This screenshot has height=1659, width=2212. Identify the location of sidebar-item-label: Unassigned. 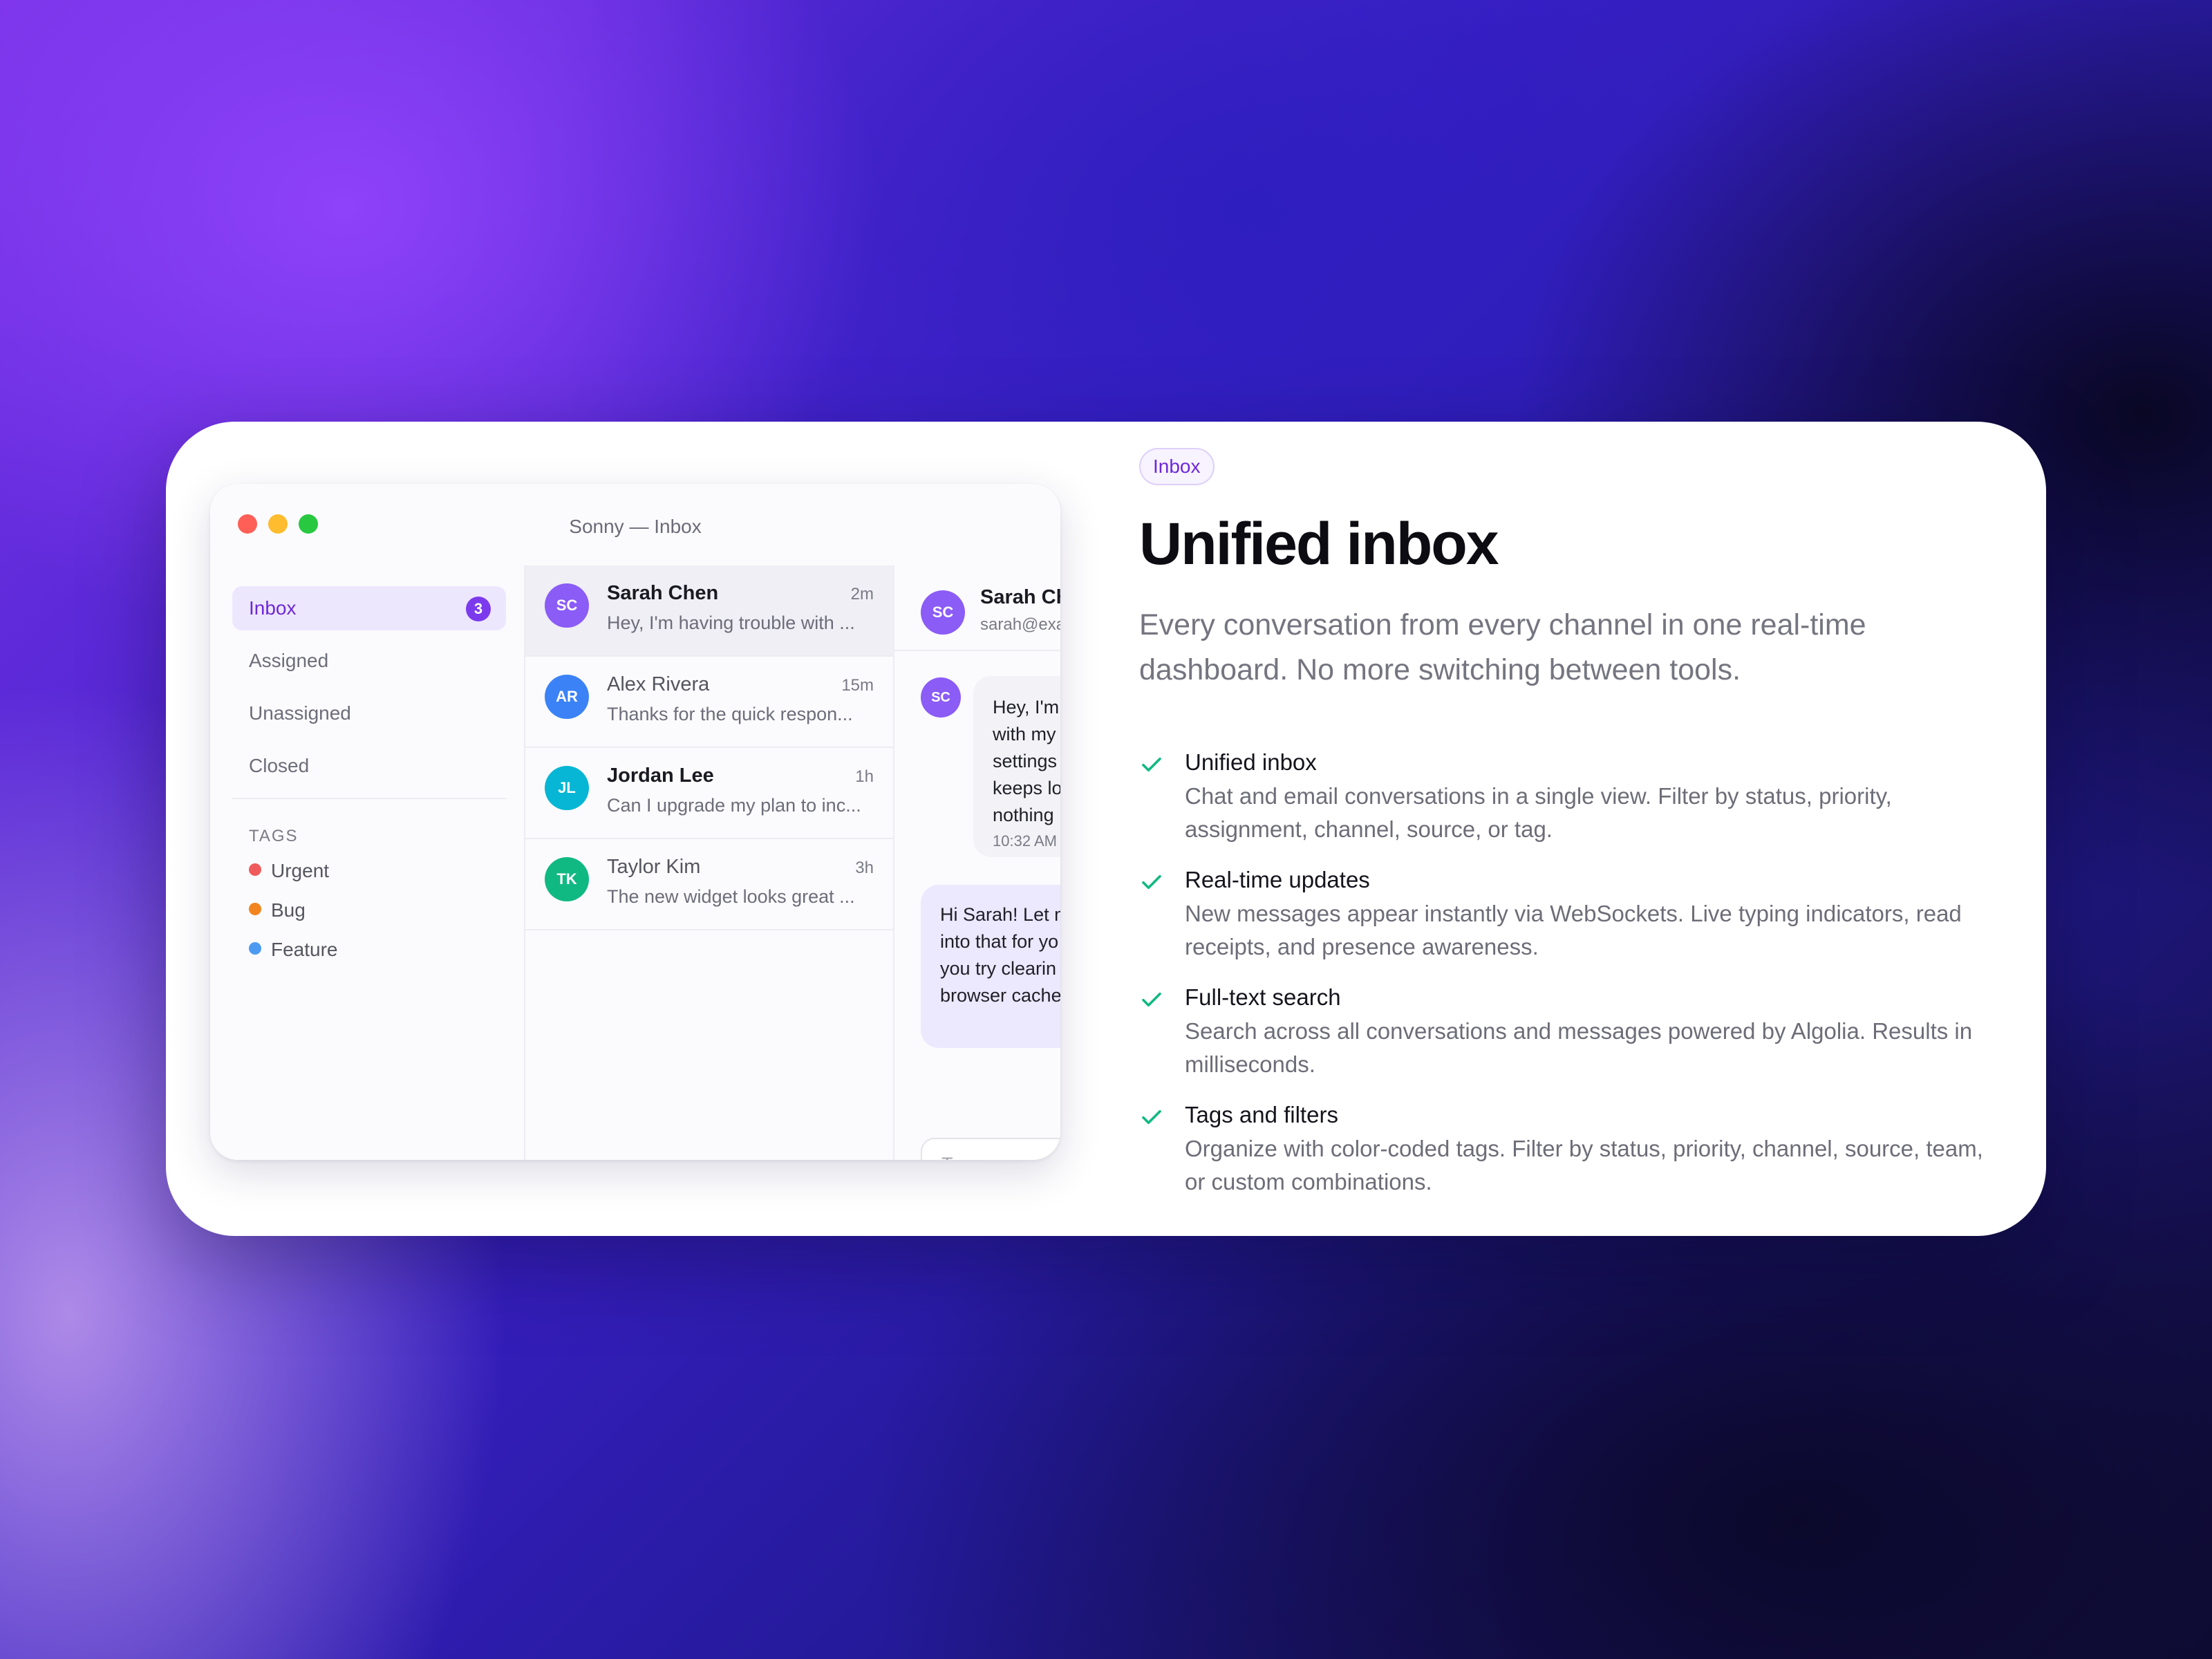
(300, 713).